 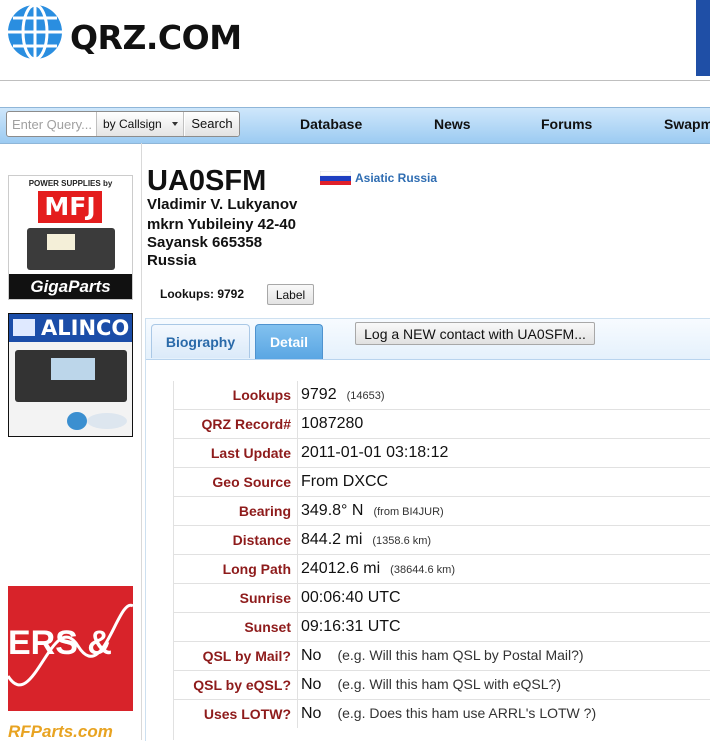 I want to click on row-value: 9792, so click(x=319, y=394).